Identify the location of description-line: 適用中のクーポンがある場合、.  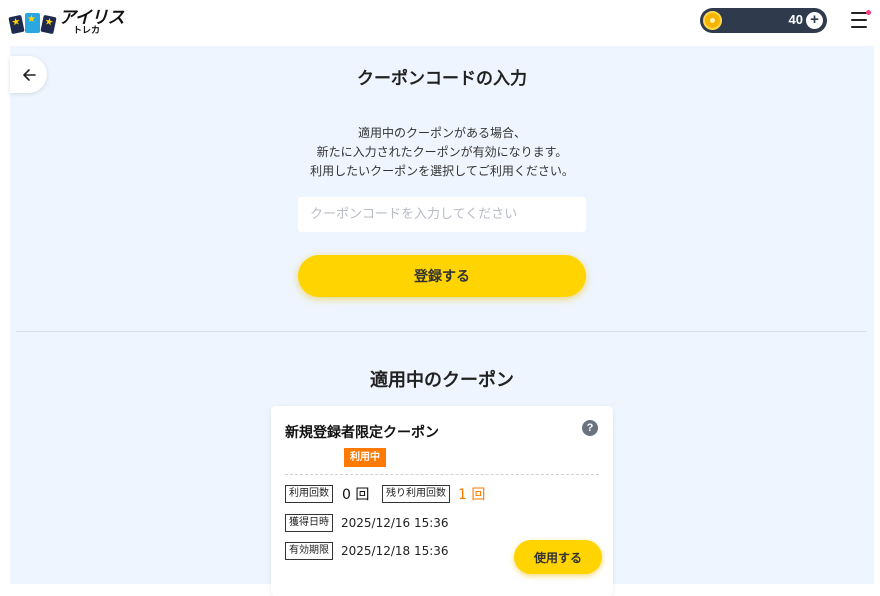
(441, 133).